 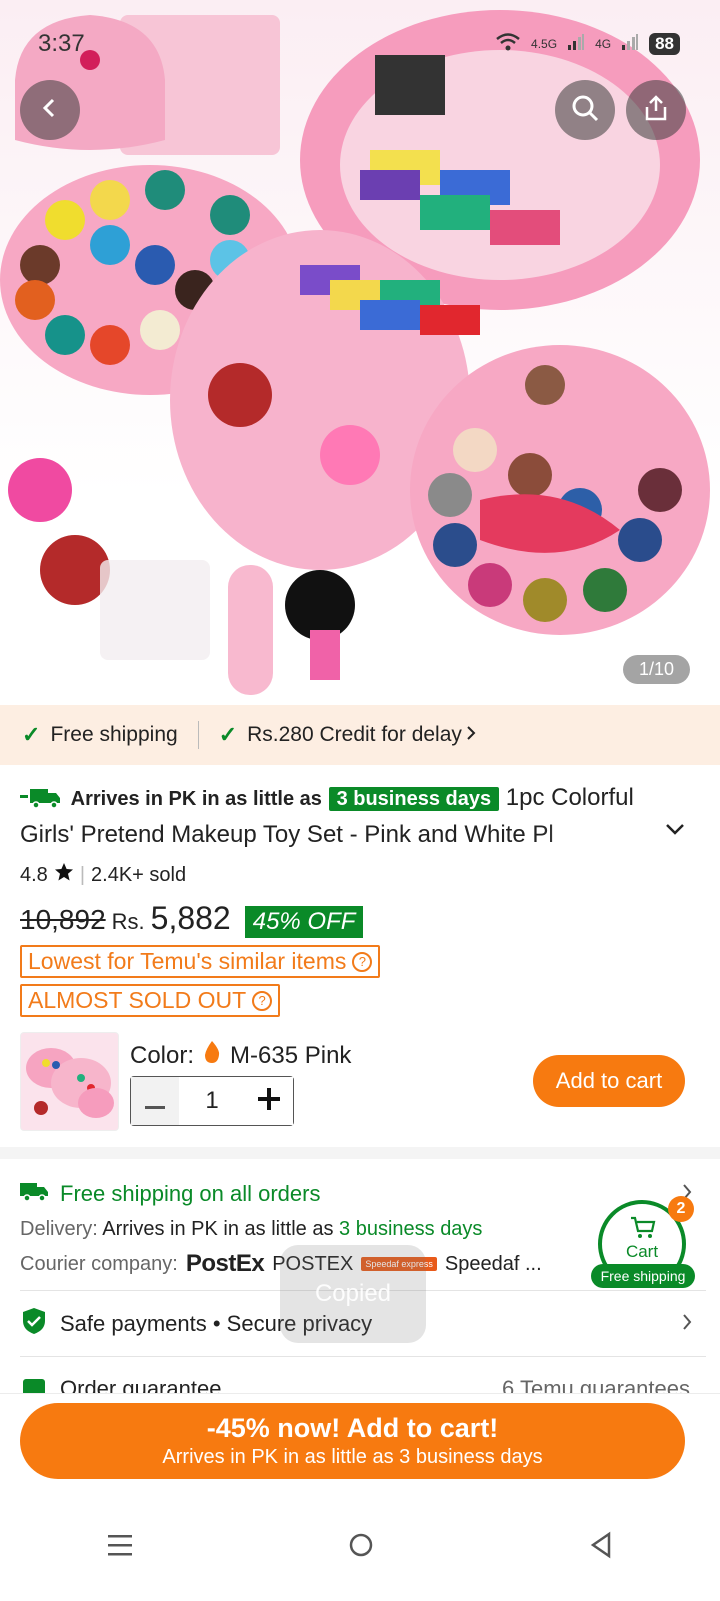 What do you see at coordinates (34, 1324) in the screenshot?
I see `shield-check-icon` at bounding box center [34, 1324].